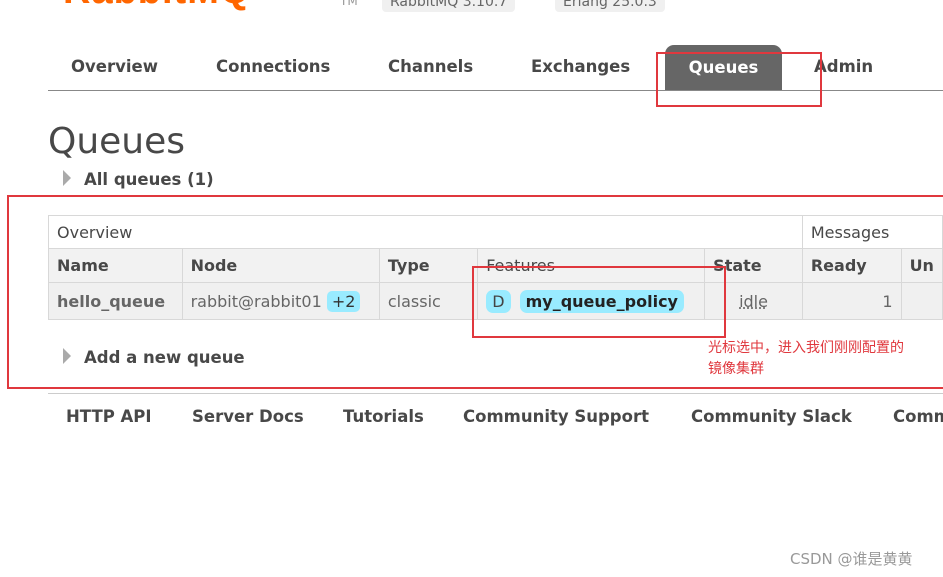 The height and width of the screenshot is (577, 943). Describe the element at coordinates (495, 393) in the screenshot. I see `footer-divider` at that location.